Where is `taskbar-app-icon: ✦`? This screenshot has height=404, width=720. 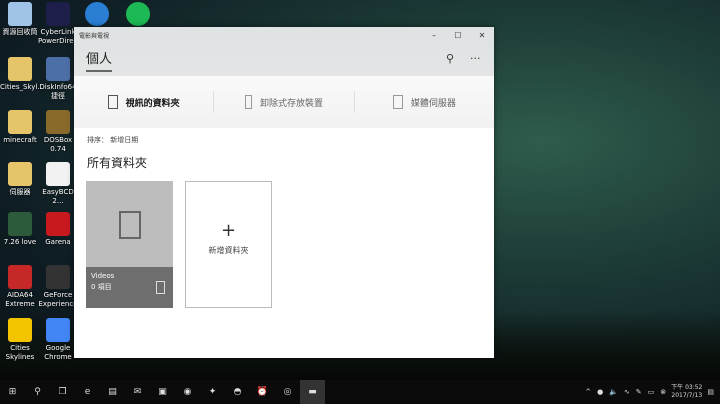 taskbar-app-icon: ✦ is located at coordinates (212, 392).